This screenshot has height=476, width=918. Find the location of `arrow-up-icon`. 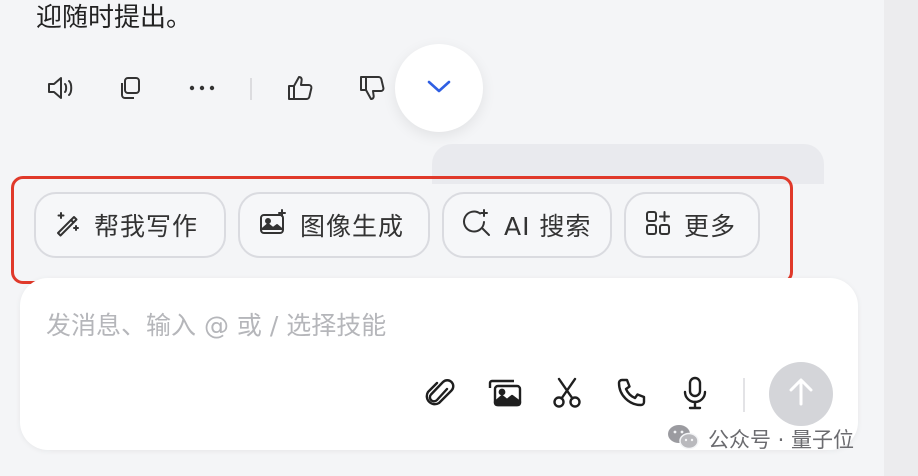

arrow-up-icon is located at coordinates (801, 394).